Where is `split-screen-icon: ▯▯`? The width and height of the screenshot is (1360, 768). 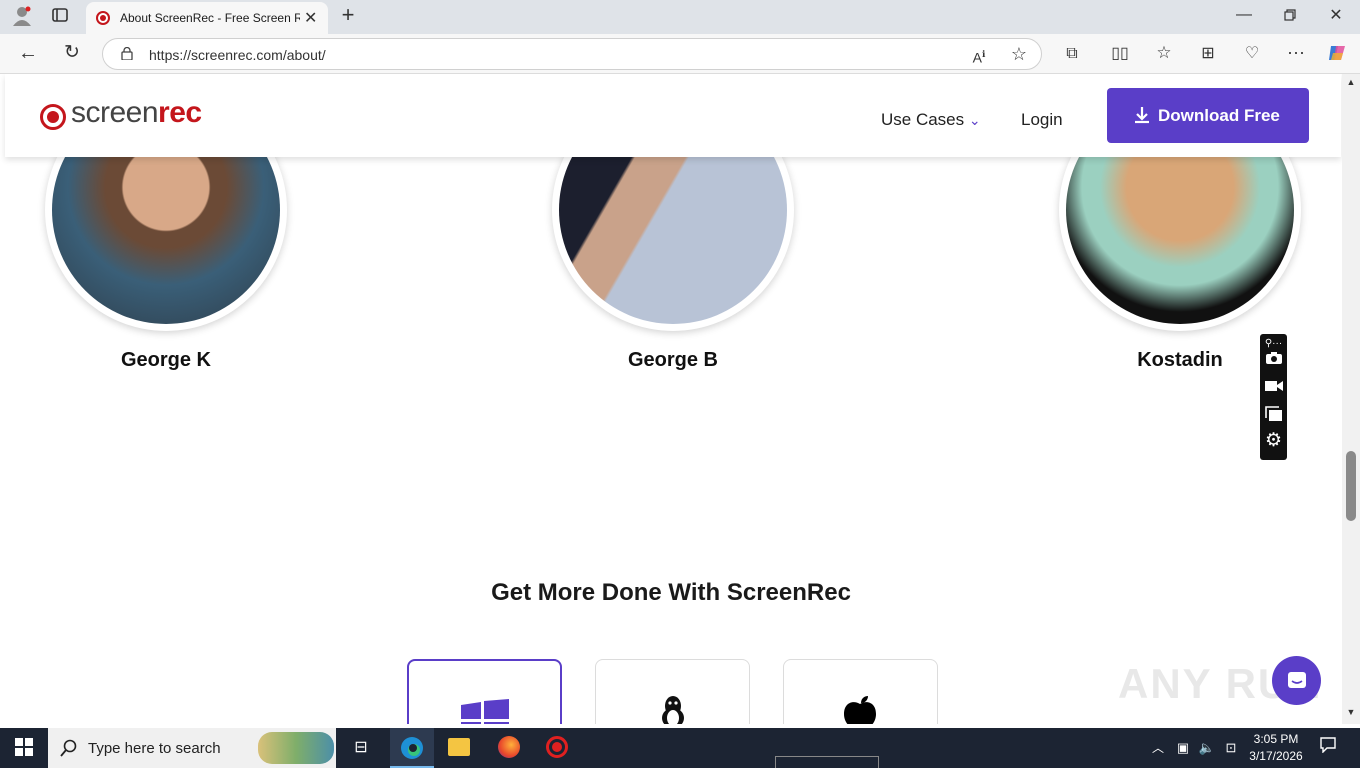
split-screen-icon: ▯▯ is located at coordinates (1120, 54).